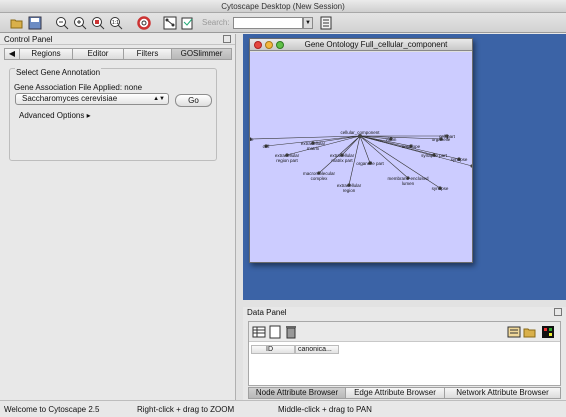 The width and height of the screenshot is (566, 417). I want to click on group-title: Select Gene Annotation, so click(58, 72).